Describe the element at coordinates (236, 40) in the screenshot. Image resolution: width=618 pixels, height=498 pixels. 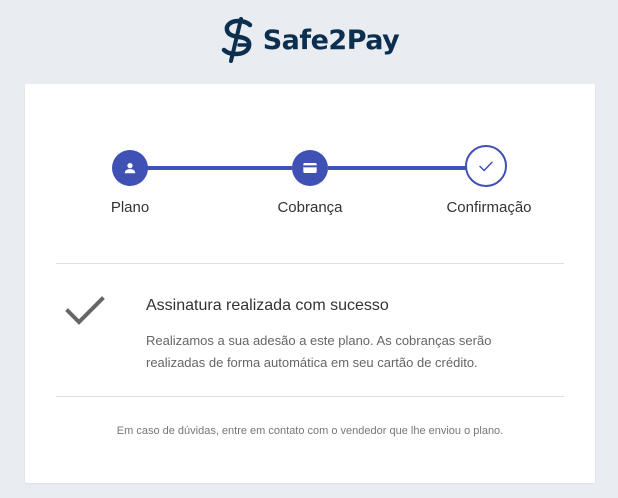
I see `safe2pay-logo-icon` at that location.